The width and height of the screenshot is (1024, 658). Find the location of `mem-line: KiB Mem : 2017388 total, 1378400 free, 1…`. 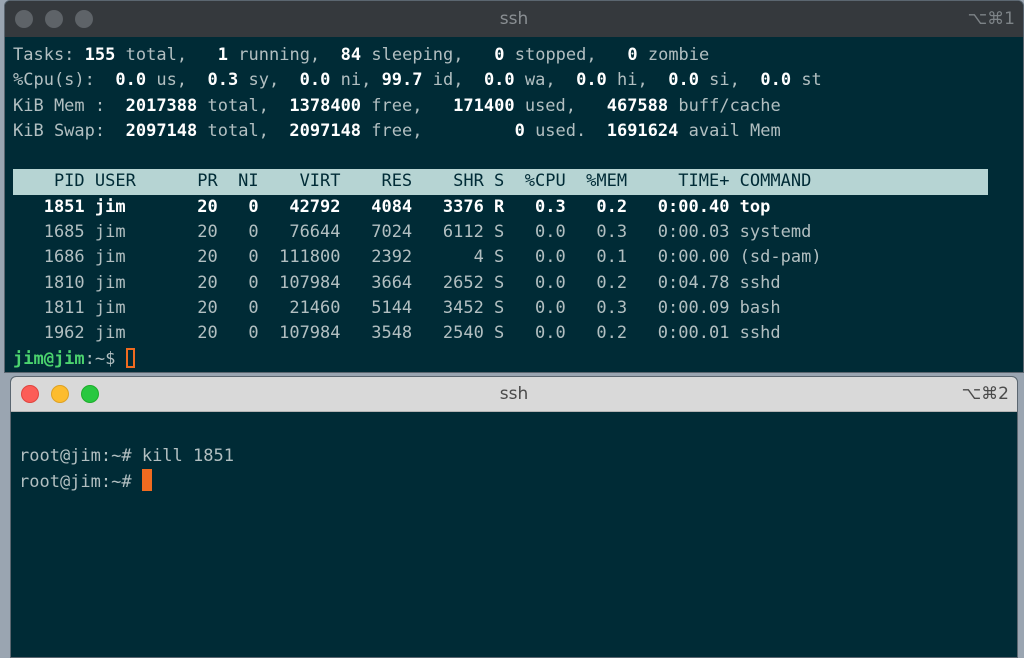

mem-line: KiB Mem : 2017388 total, 1378400 free, 1… is located at coordinates (397, 105).